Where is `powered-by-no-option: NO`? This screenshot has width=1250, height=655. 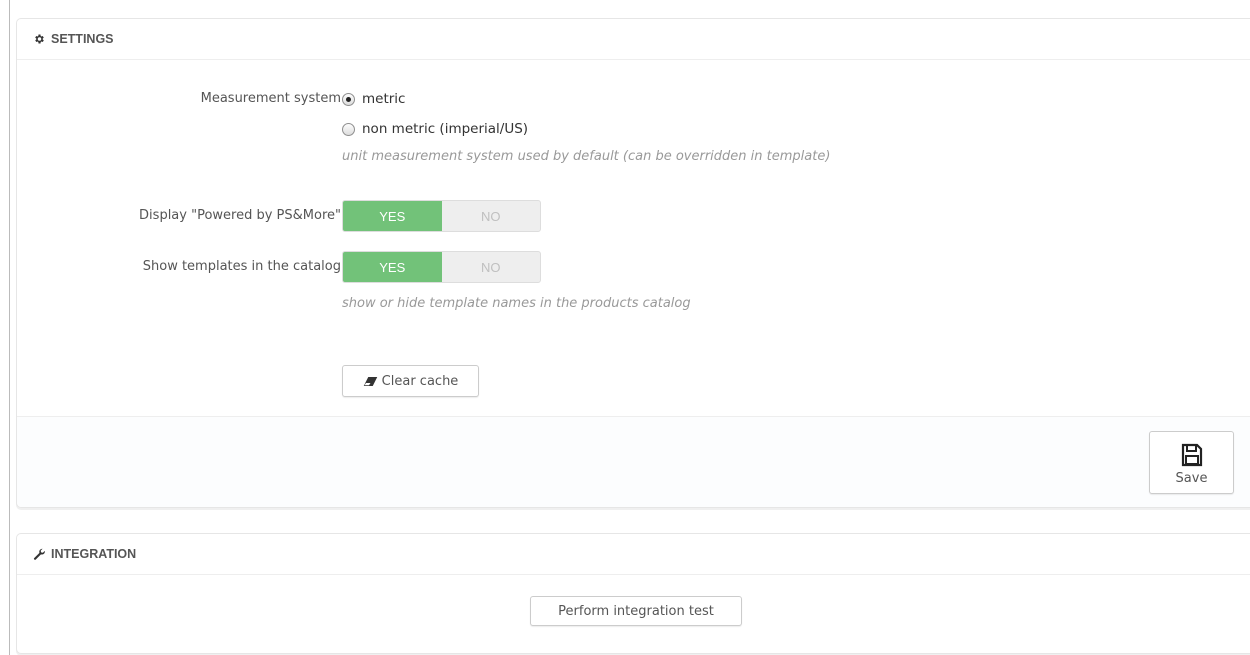 powered-by-no-option: NO is located at coordinates (491, 216).